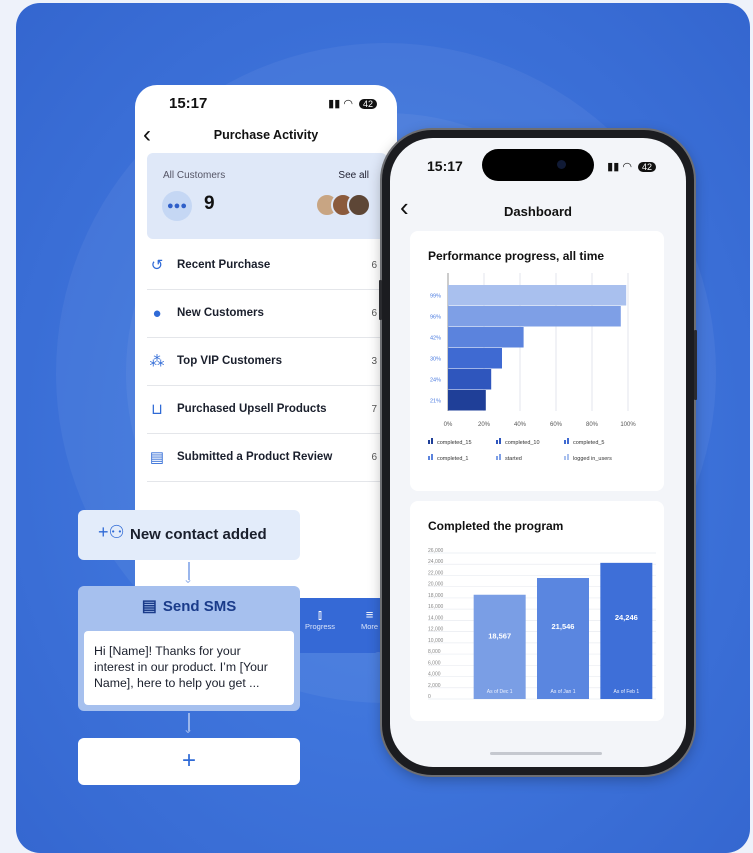 The image size is (753, 853). What do you see at coordinates (499, 636) in the screenshot?
I see `data-label: 18,567` at bounding box center [499, 636].